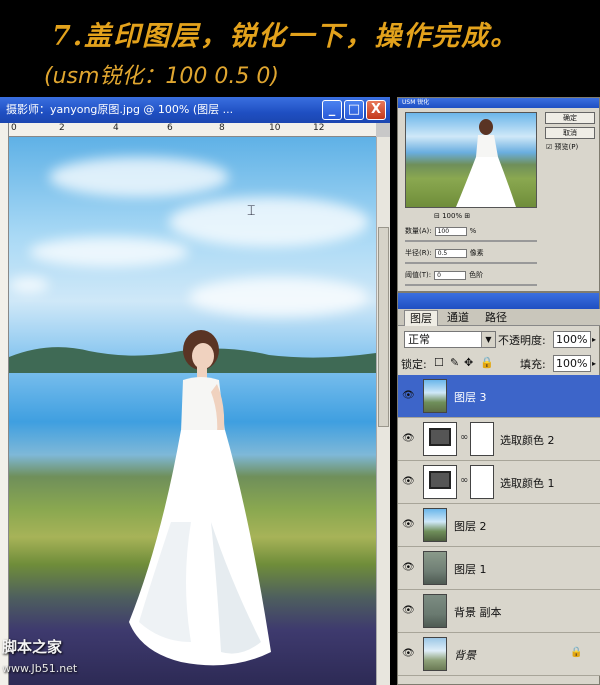  What do you see at coordinates (596, 363) in the screenshot?
I see `fill-arrow-icon: ▸` at bounding box center [596, 363].